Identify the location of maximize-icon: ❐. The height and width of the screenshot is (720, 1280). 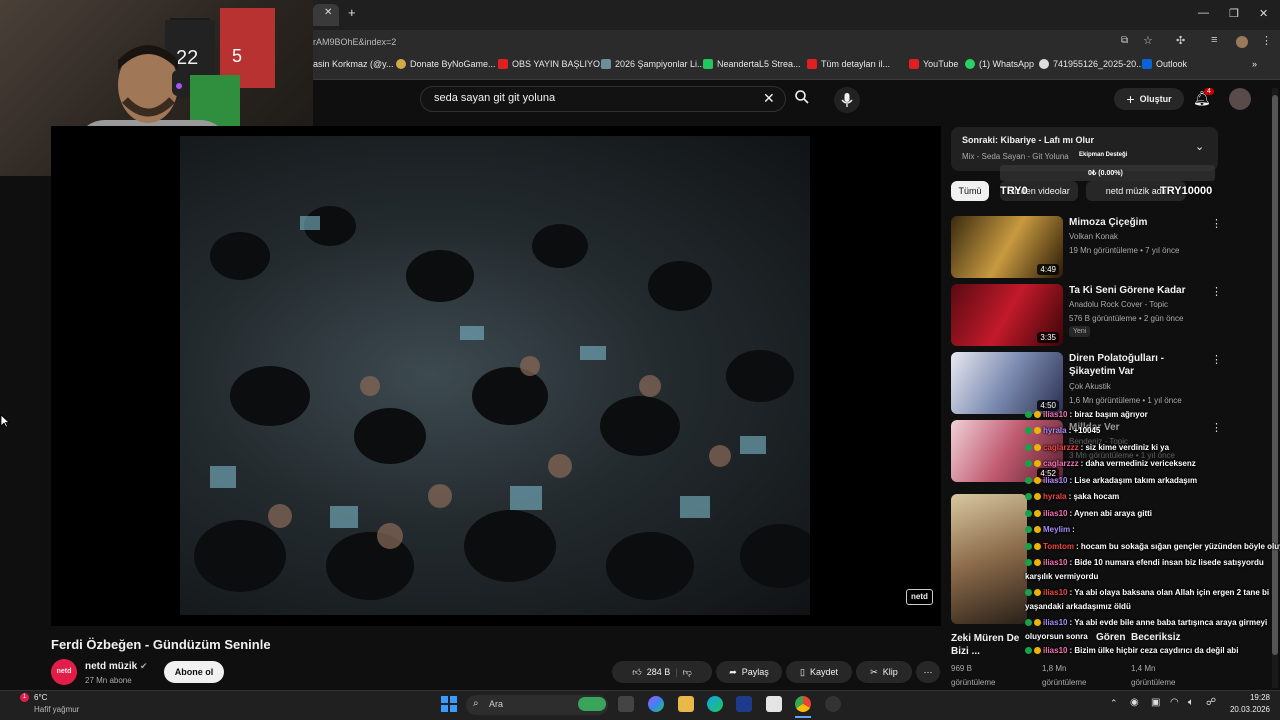
(1234, 13).